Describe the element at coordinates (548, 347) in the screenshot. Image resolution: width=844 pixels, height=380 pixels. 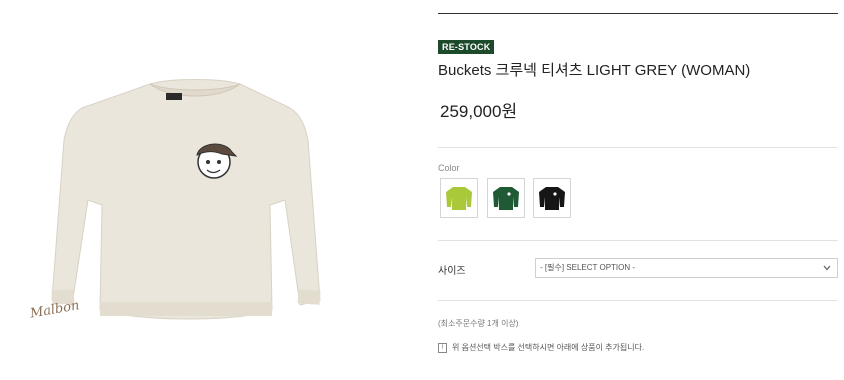
I see `notice-text: 위 옵션선택 박스를 선택하시면 아래에 상품이 추가됩니다.` at that location.